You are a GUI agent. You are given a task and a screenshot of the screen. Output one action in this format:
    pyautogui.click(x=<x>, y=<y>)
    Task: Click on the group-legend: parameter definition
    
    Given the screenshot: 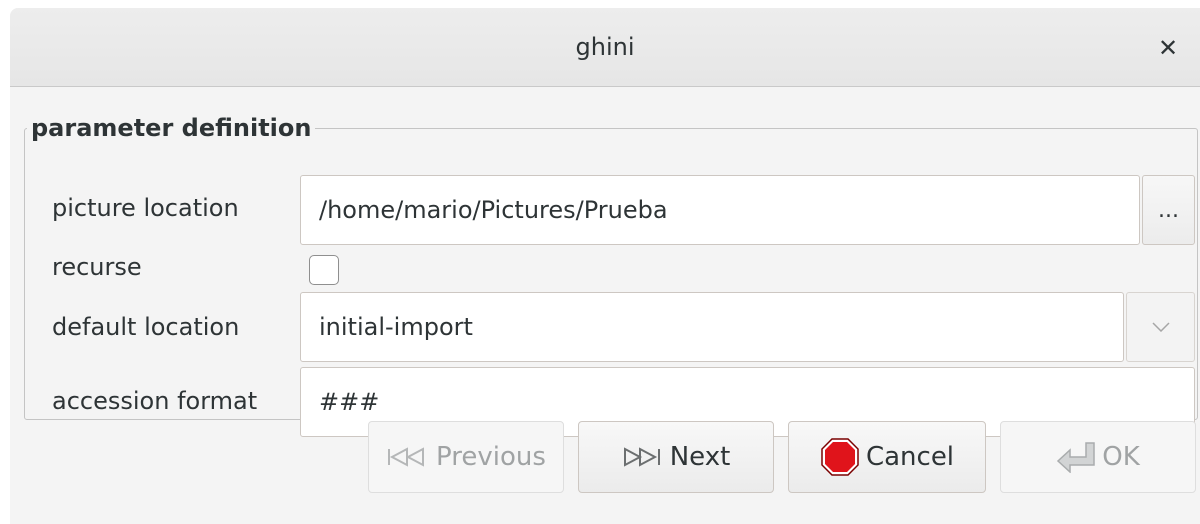 What is the action you would take?
    pyautogui.click(x=171, y=128)
    